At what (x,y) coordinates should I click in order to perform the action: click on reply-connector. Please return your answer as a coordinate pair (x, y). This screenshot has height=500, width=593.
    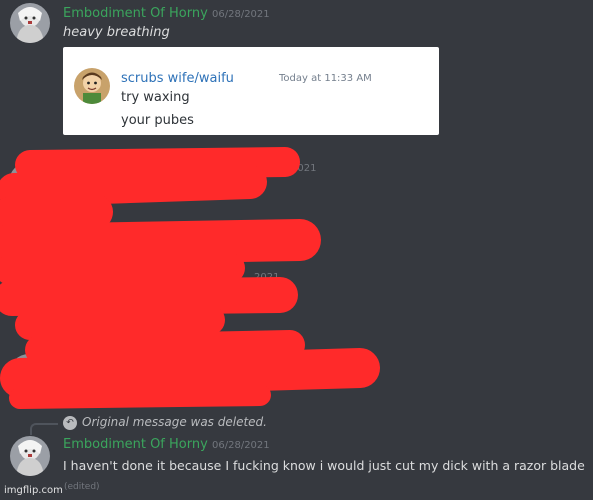
    Looking at the image, I should click on (44, 429).